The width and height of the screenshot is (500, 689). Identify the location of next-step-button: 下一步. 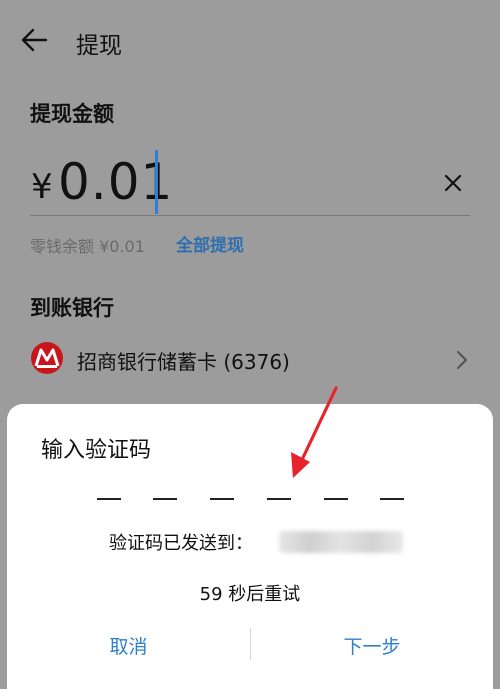
(372, 647).